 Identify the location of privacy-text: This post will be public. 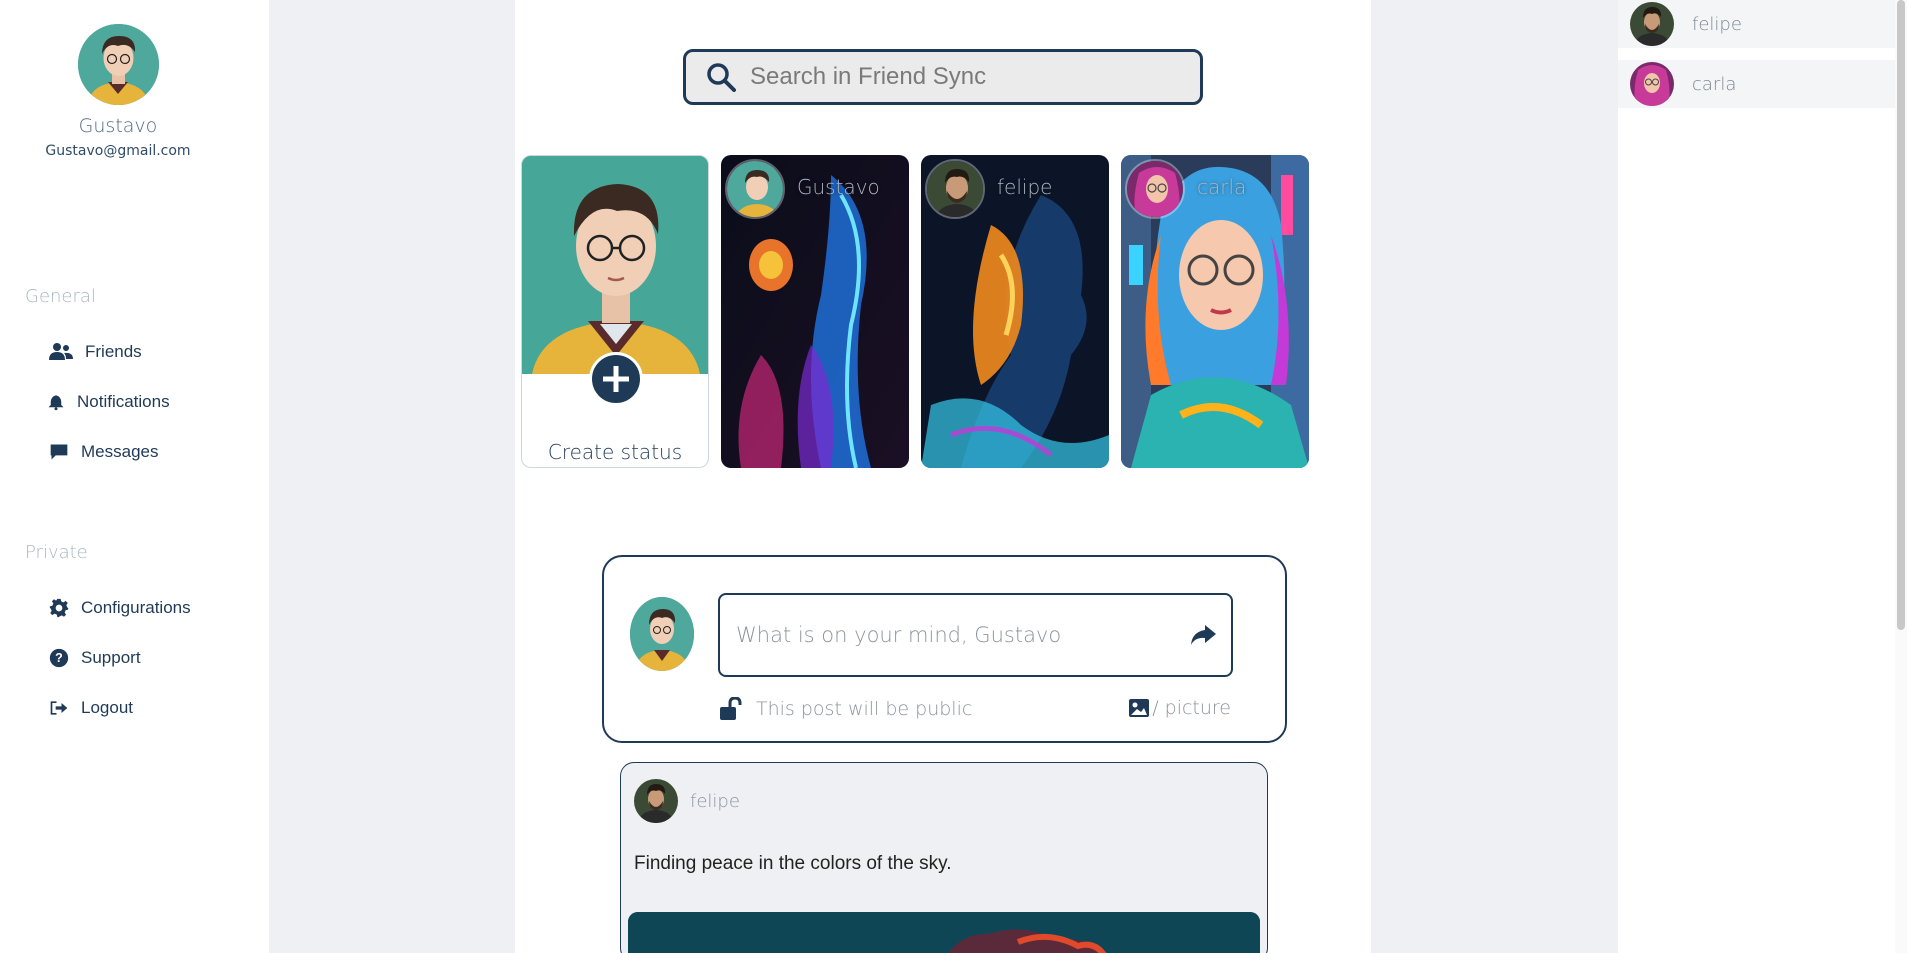
(864, 709).